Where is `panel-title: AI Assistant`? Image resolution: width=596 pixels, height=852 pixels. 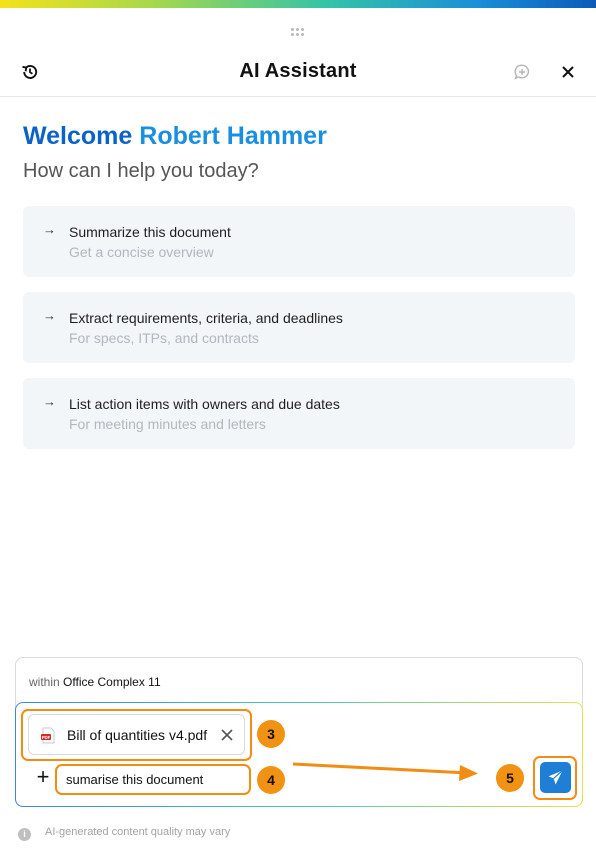
panel-title: AI Assistant is located at coordinates (298, 71).